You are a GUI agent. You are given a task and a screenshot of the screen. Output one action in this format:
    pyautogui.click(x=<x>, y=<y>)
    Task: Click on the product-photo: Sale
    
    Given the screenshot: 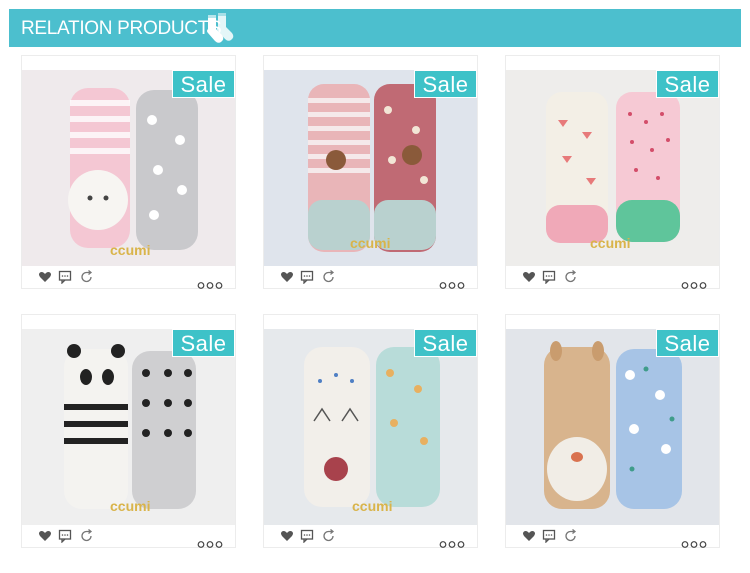 What is the action you would take?
    pyautogui.click(x=612, y=427)
    